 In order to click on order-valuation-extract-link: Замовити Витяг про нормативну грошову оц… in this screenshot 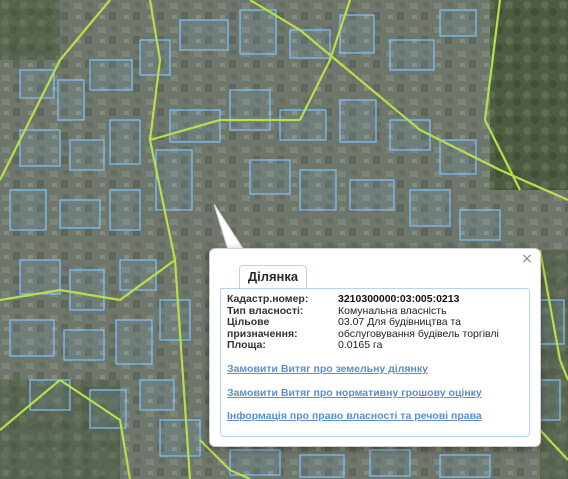, I will do `click(354, 393)`.